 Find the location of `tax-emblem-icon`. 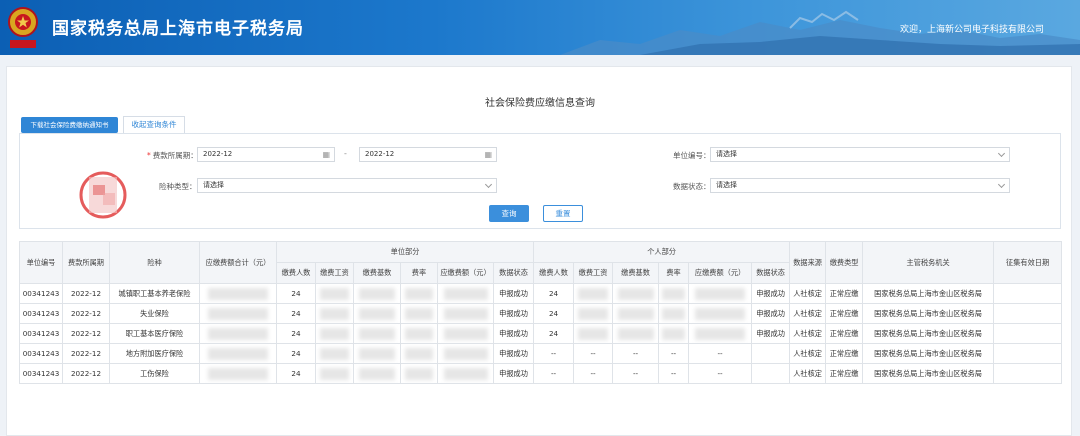

tax-emblem-icon is located at coordinates (23, 27).